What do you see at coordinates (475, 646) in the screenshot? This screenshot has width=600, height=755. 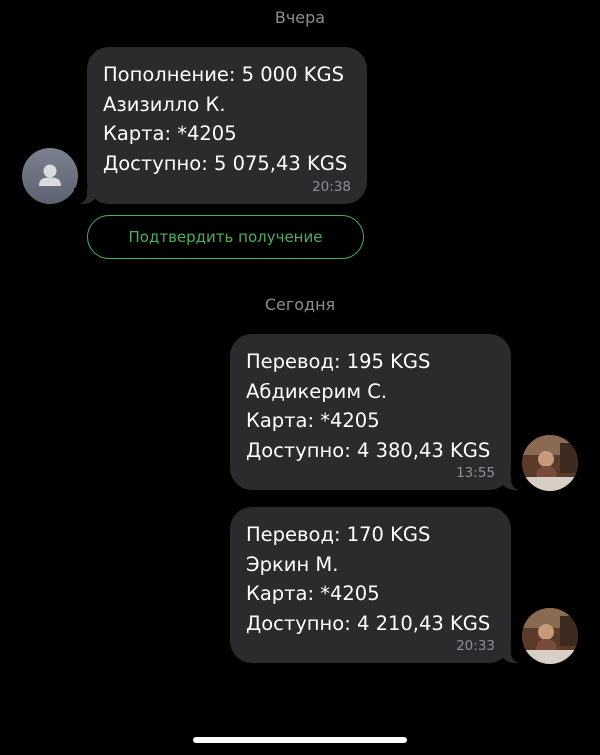 I see `message-time: 20:33` at bounding box center [475, 646].